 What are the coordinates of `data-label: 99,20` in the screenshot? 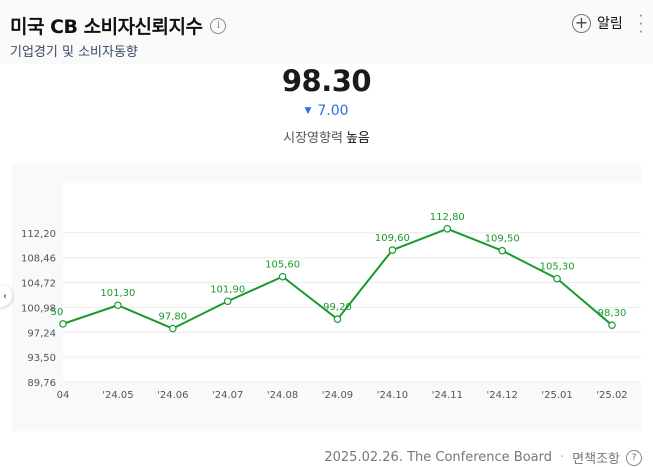 It's located at (337, 307).